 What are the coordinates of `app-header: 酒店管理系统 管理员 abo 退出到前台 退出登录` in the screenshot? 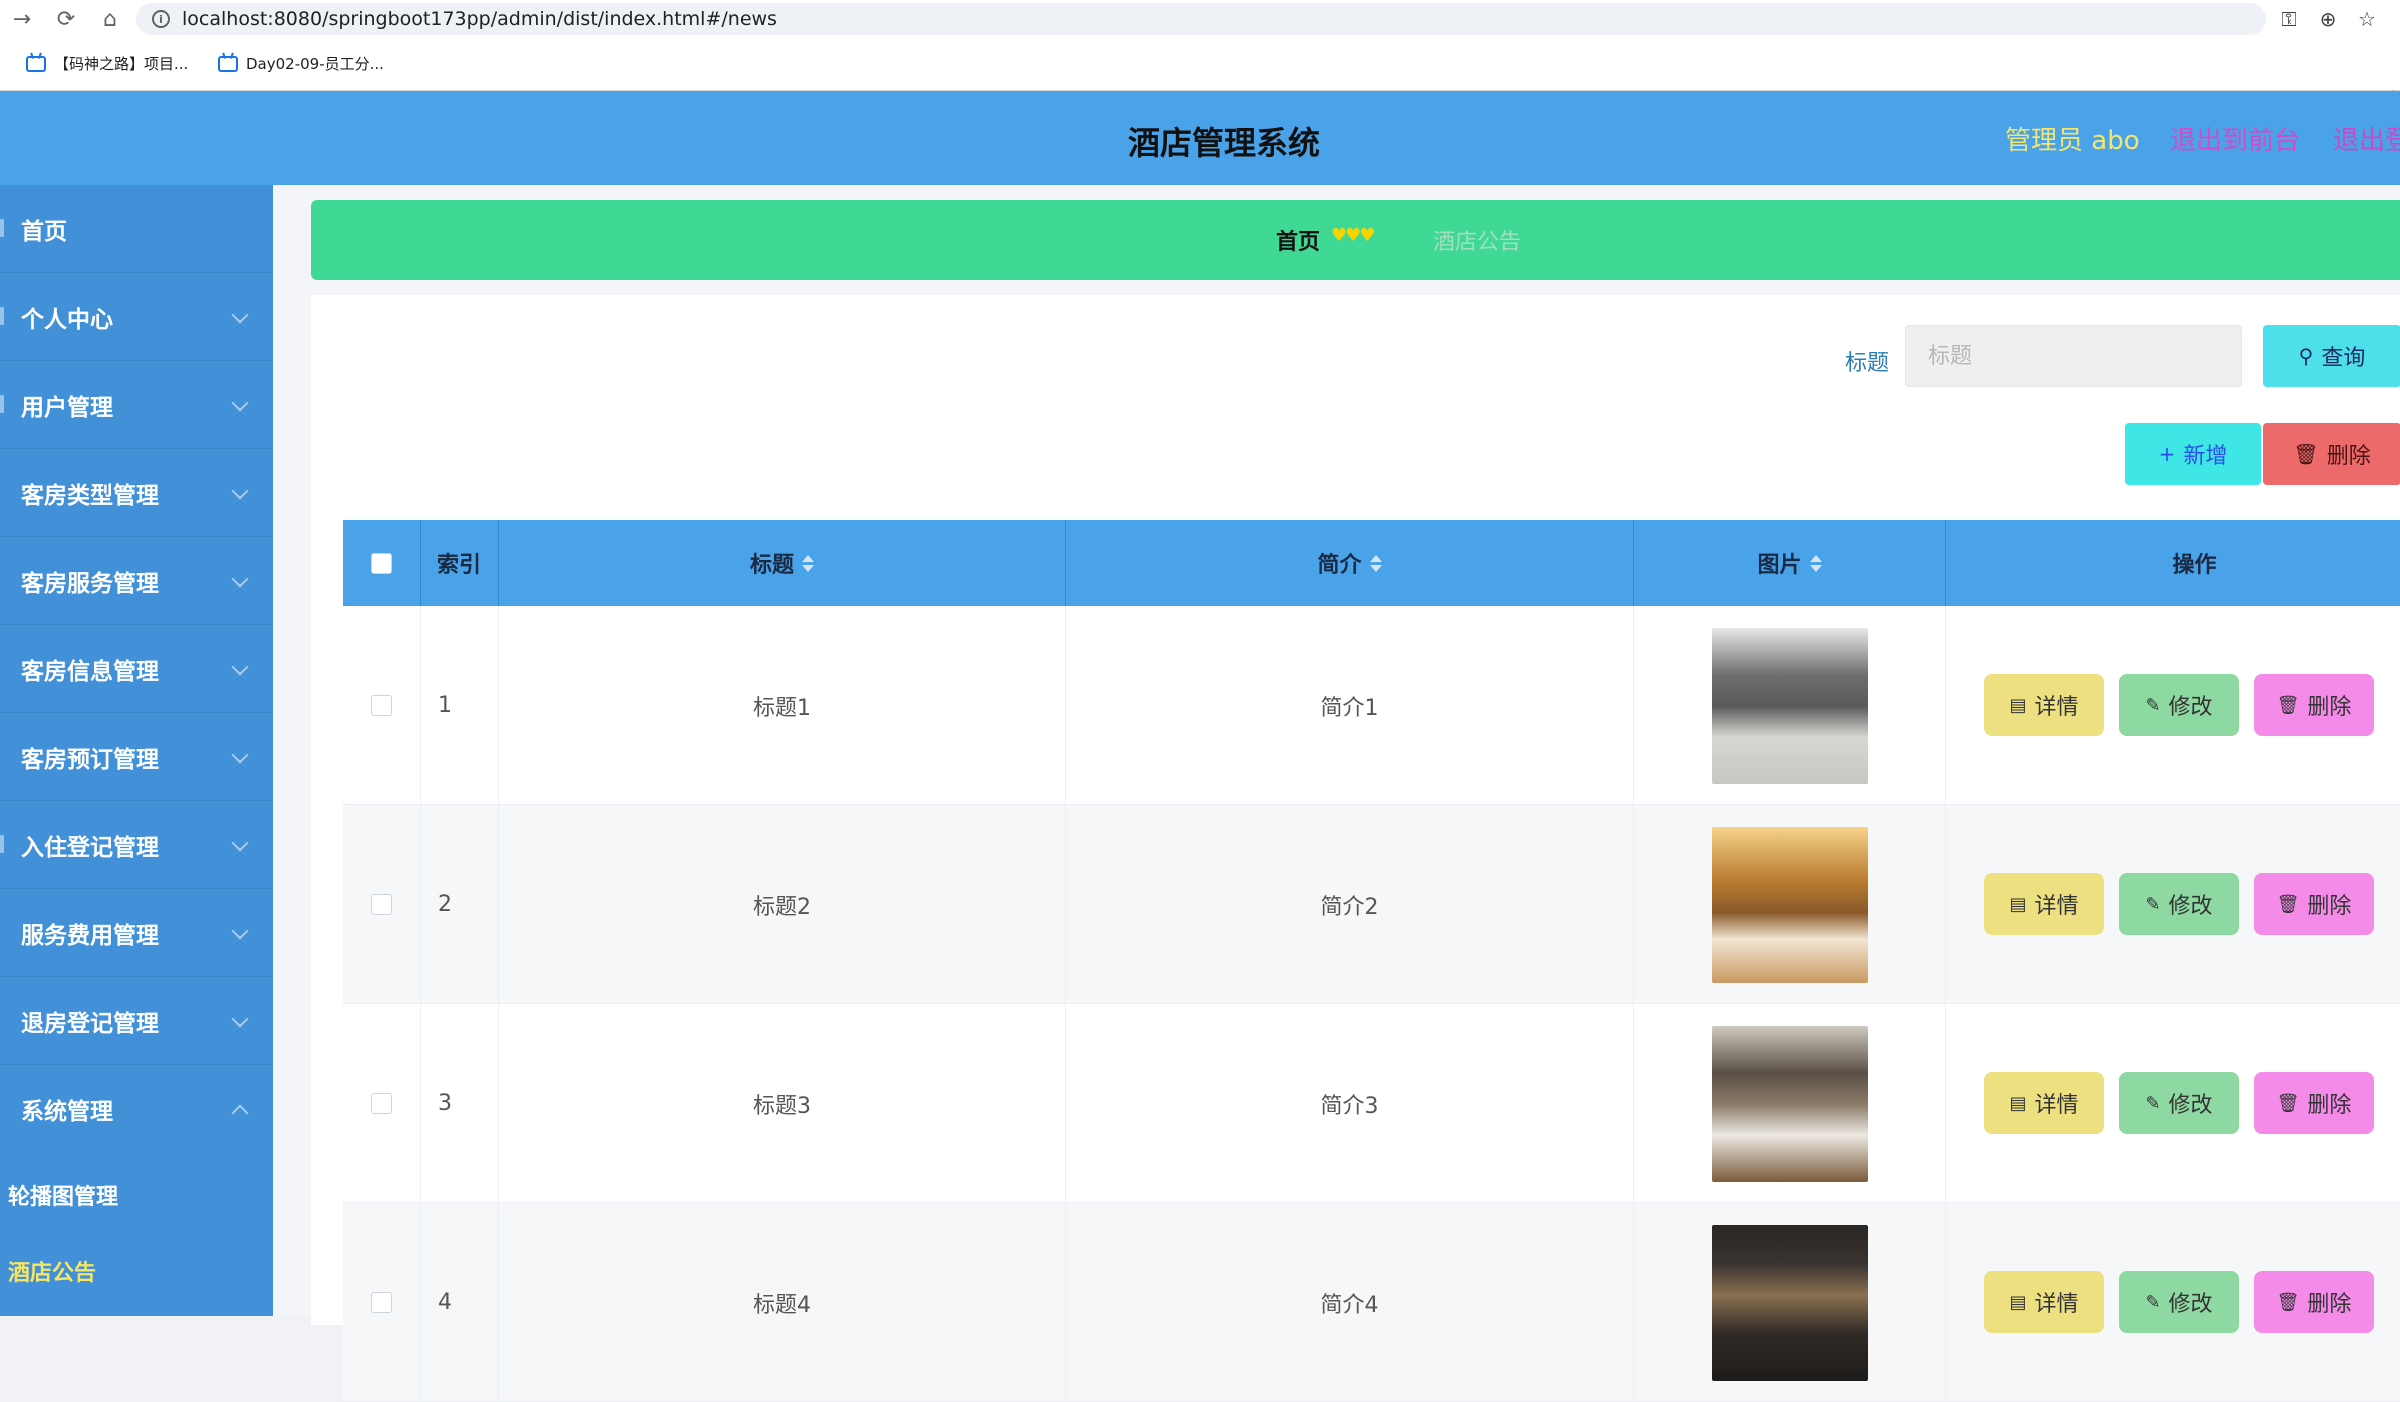 It's located at (1200, 138).